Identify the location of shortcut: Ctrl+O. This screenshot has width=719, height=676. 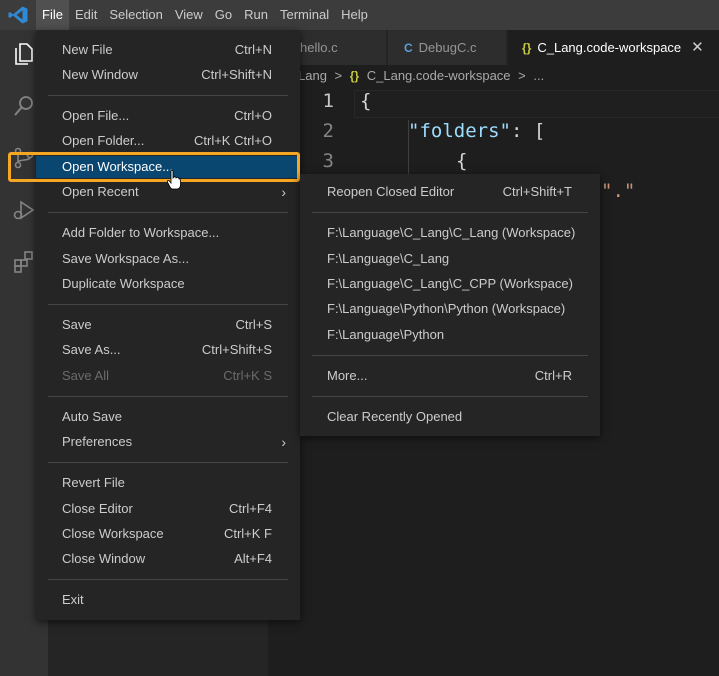
(253, 115).